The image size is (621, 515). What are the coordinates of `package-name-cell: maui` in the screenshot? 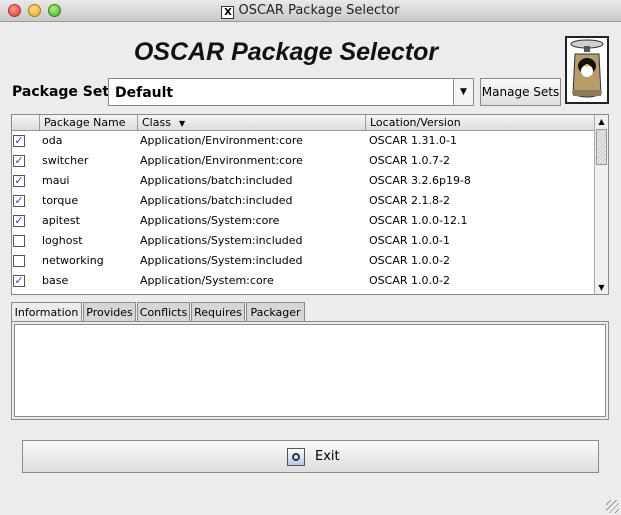 It's located at (56, 180).